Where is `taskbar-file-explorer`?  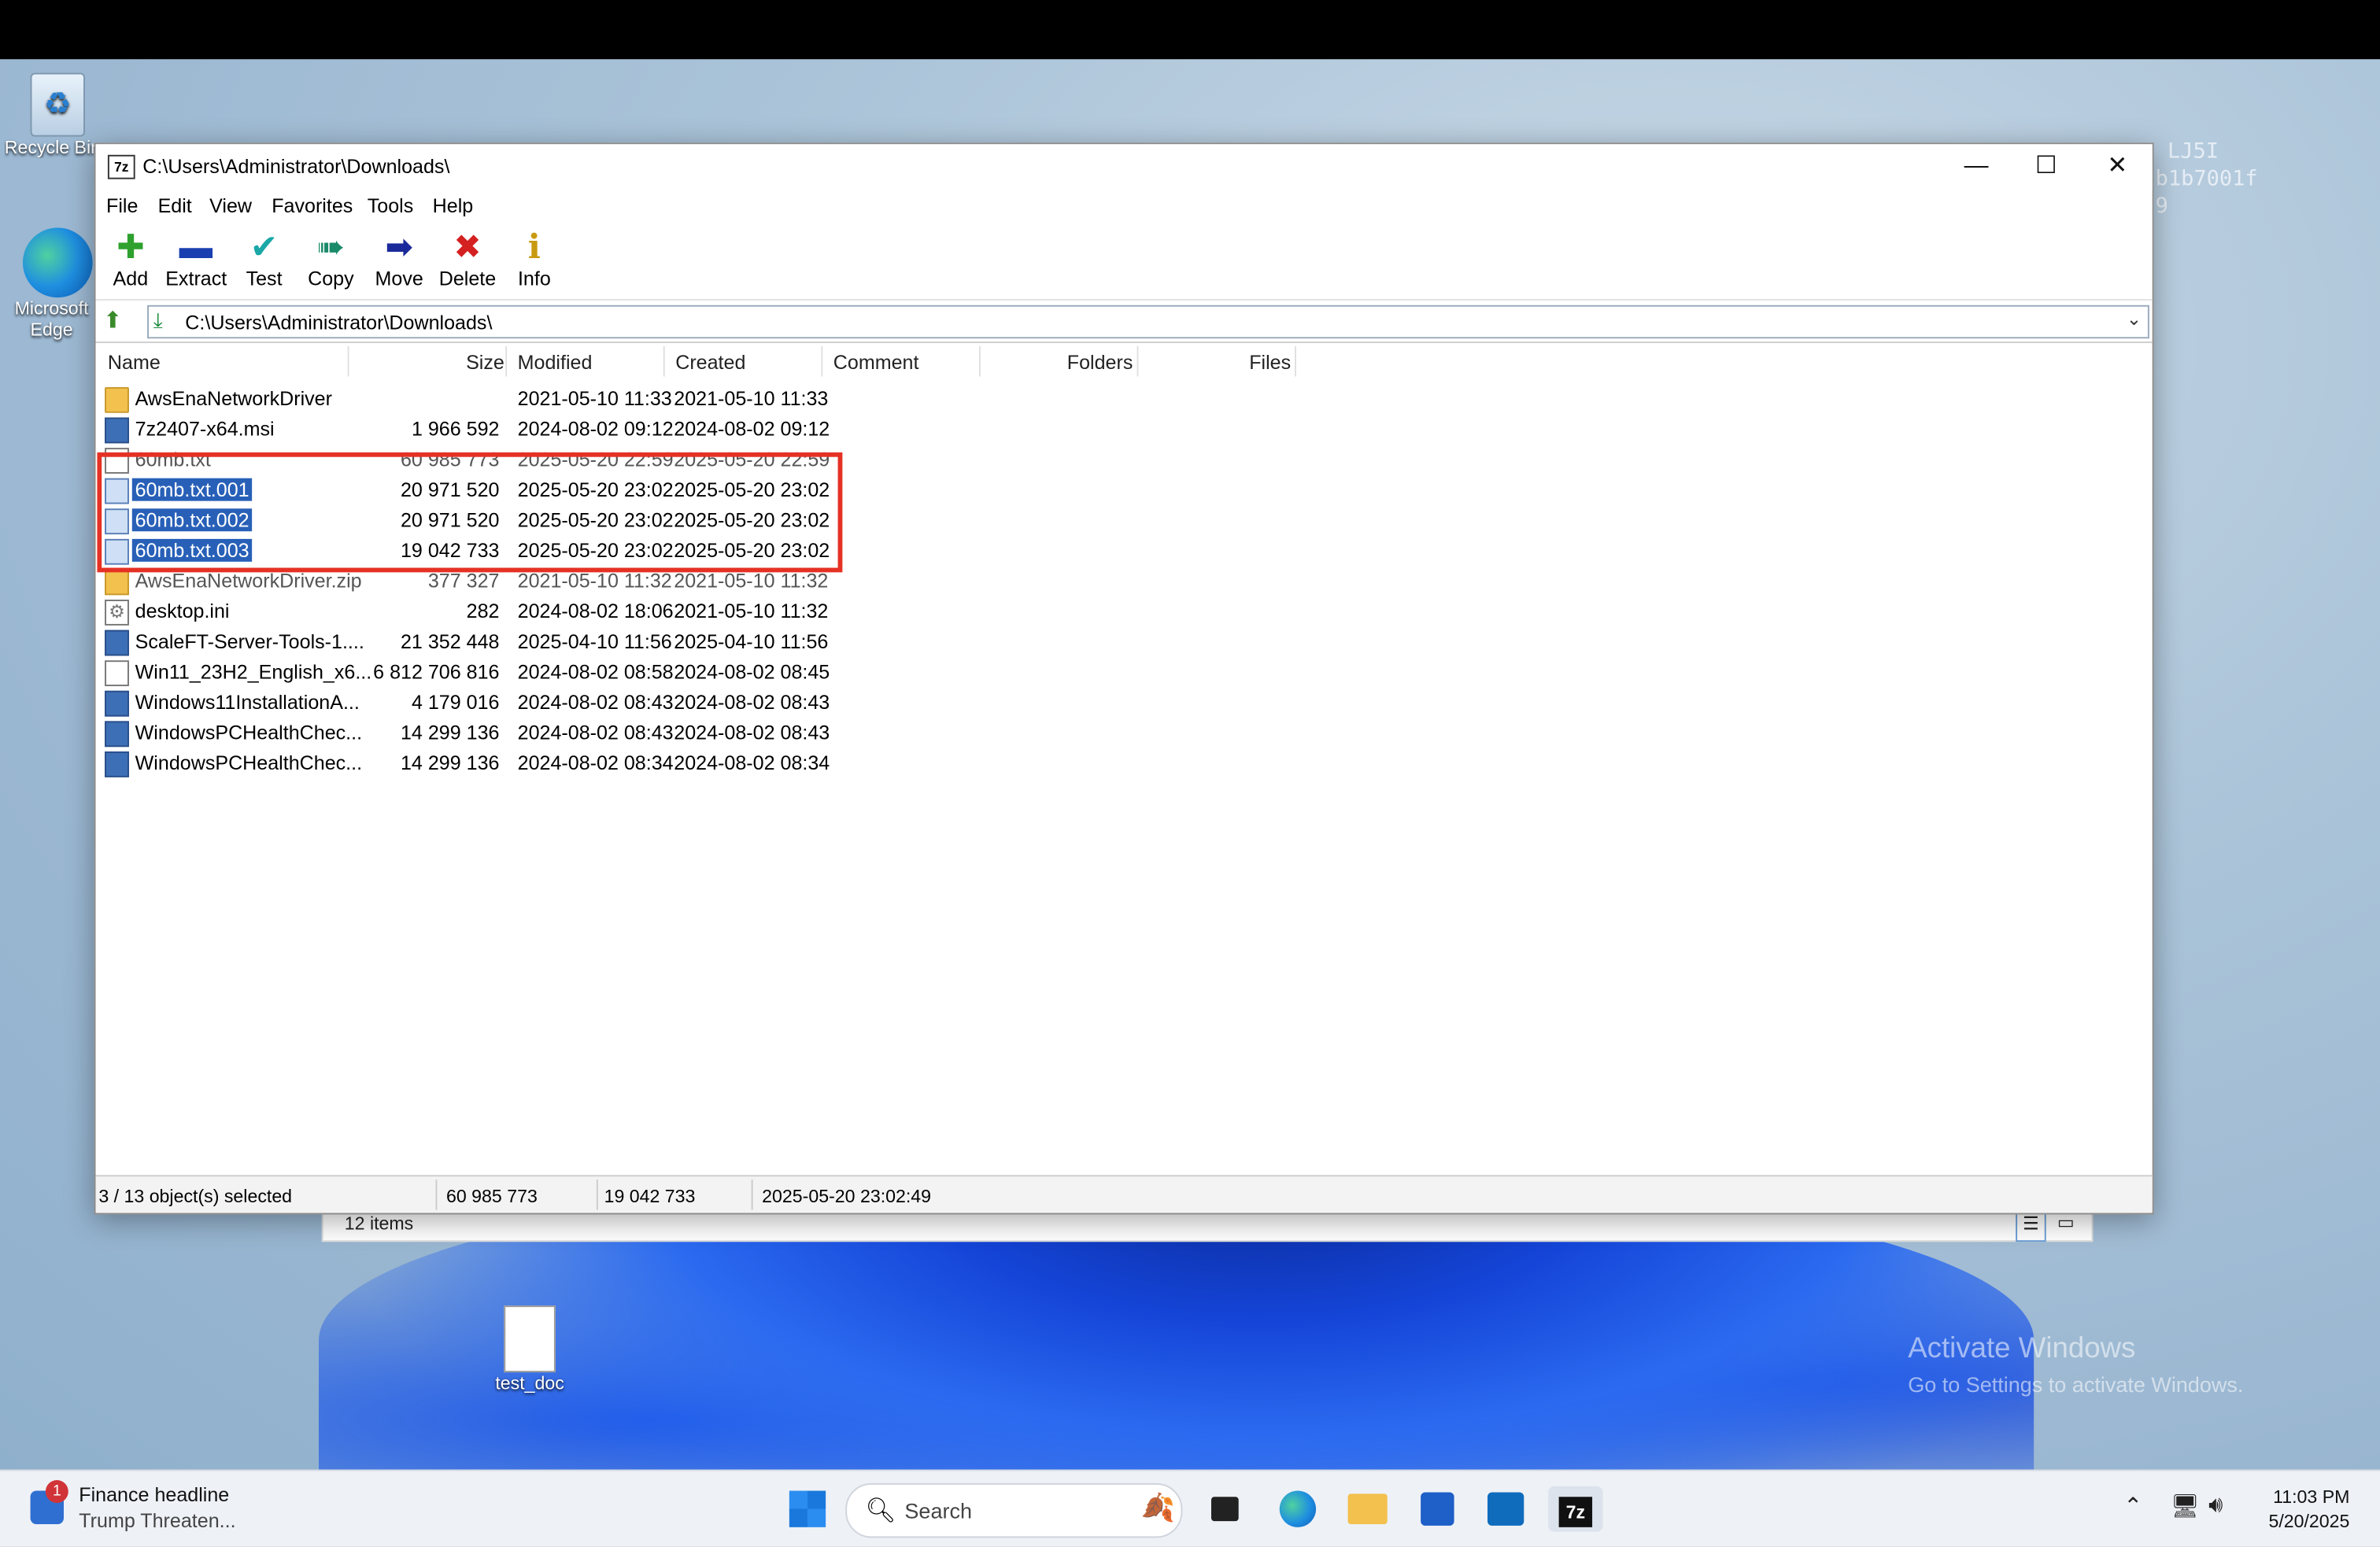 taskbar-file-explorer is located at coordinates (1368, 1509).